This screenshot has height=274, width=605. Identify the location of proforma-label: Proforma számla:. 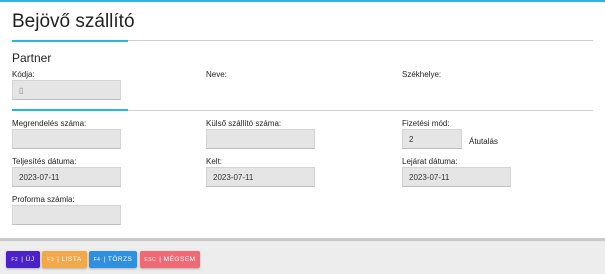
(43, 199).